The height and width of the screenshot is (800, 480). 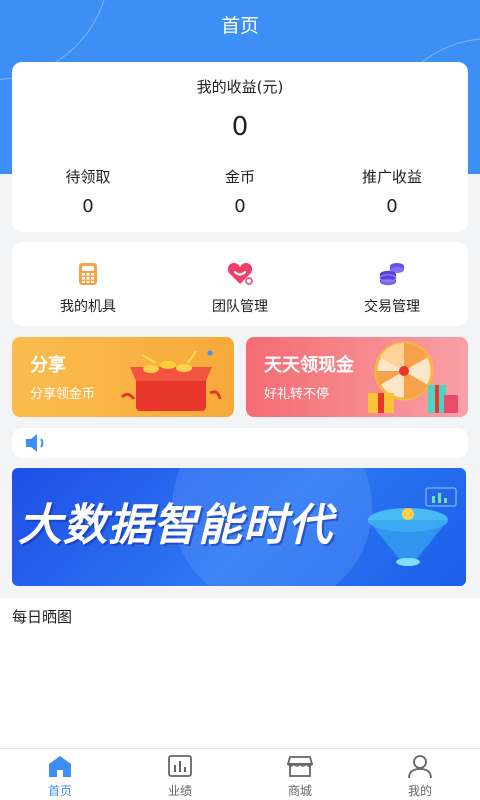 I want to click on banner-big-data: 大数据智能时代, so click(x=239, y=527).